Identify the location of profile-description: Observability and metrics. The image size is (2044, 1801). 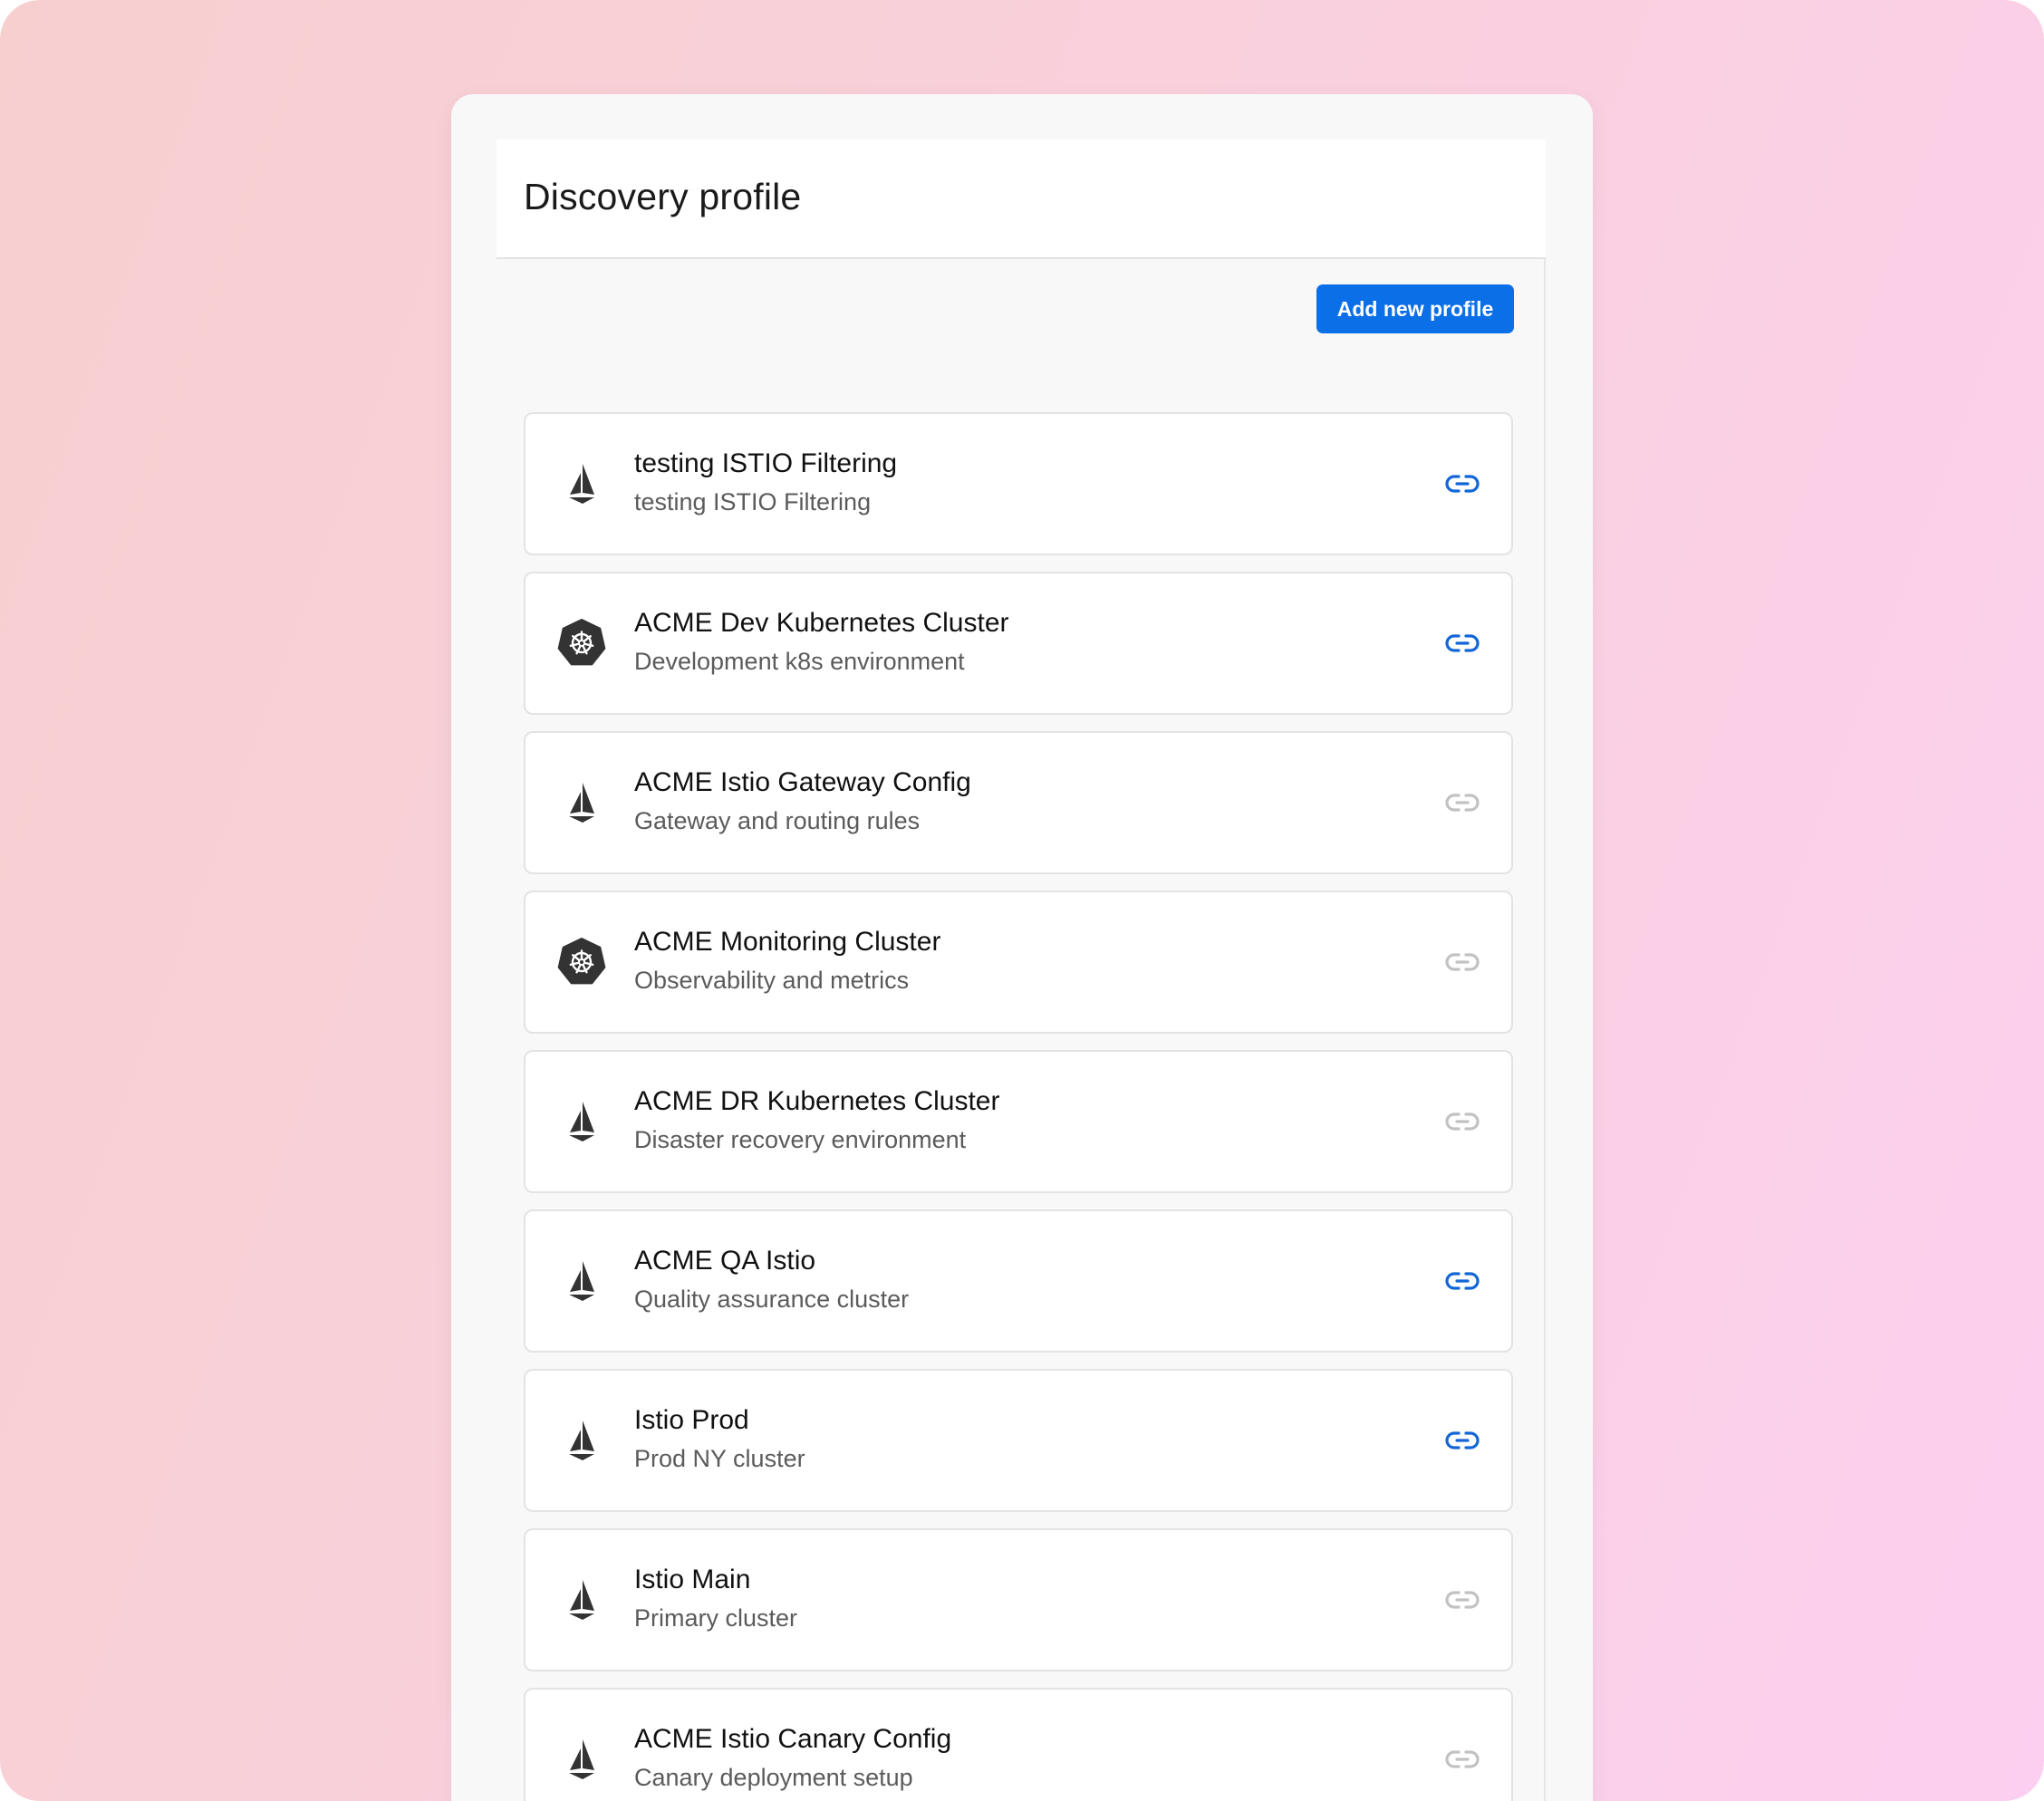
(772, 980).